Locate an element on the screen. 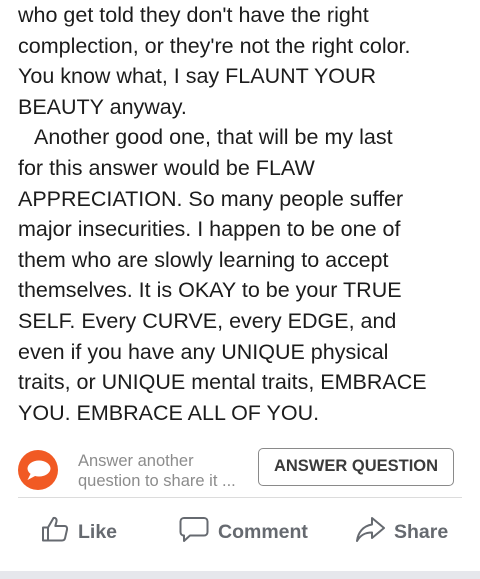  post-line: traits, or UNIQUE mental traits, EMBRACE is located at coordinates (222, 382).